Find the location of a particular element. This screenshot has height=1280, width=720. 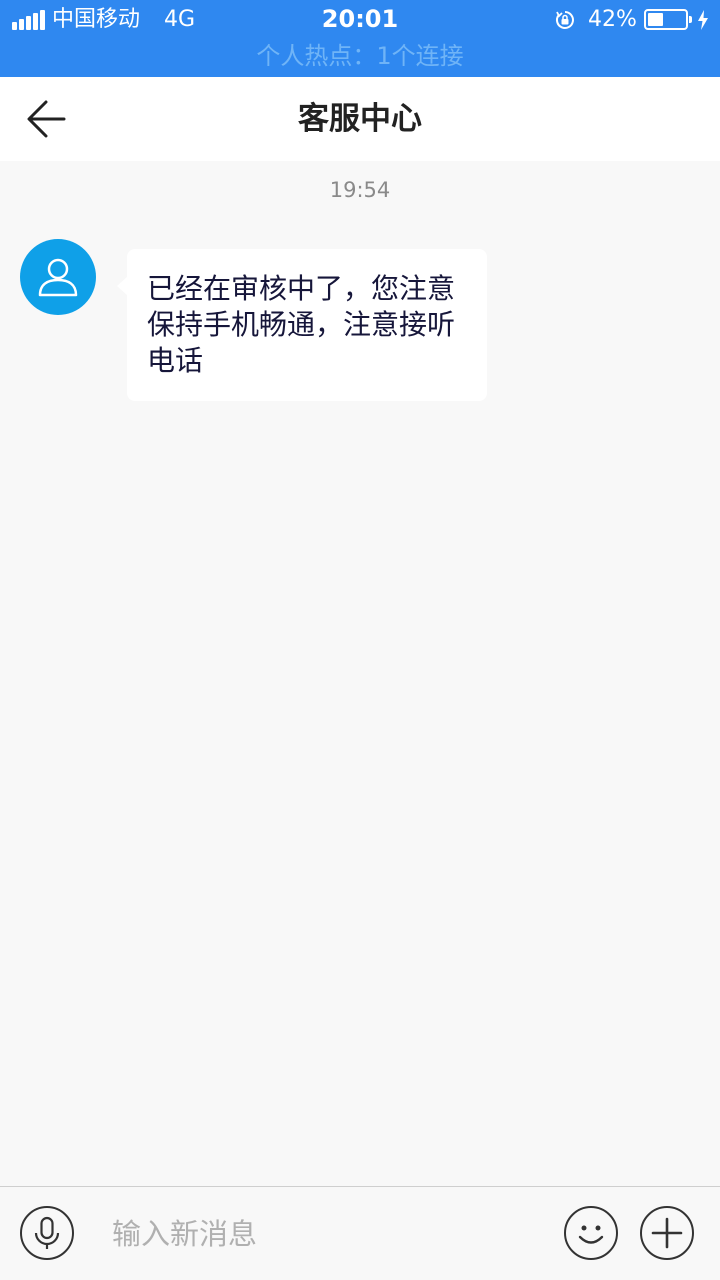

message-bubble: 已经在审核中了，您注意保持手机畅通，注意接听电话 is located at coordinates (302, 325).